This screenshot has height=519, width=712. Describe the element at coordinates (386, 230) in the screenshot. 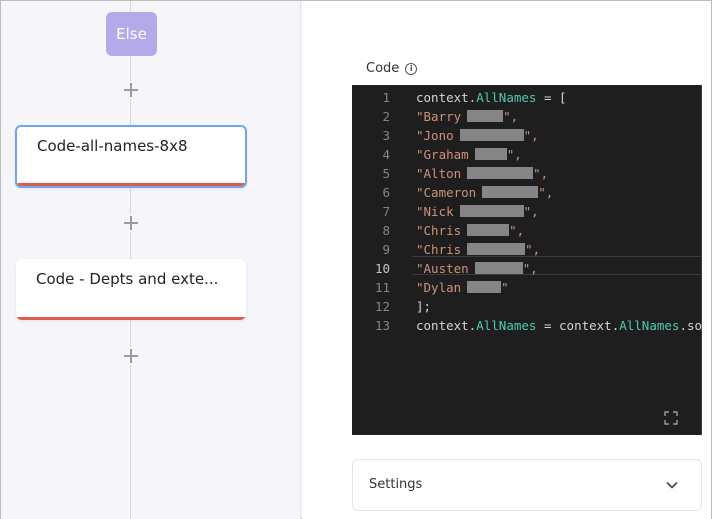

I see `line-number: 8` at that location.